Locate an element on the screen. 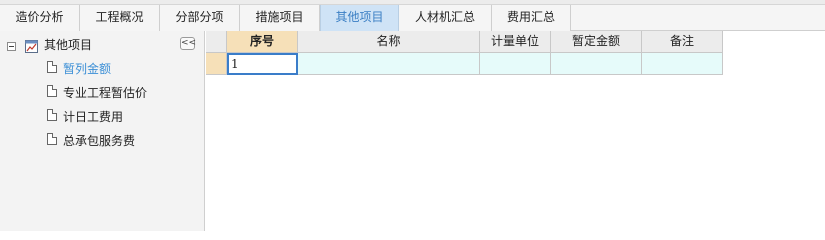 The image size is (825, 240). tree-item-label: 专业工程暂估价 is located at coordinates (105, 93).